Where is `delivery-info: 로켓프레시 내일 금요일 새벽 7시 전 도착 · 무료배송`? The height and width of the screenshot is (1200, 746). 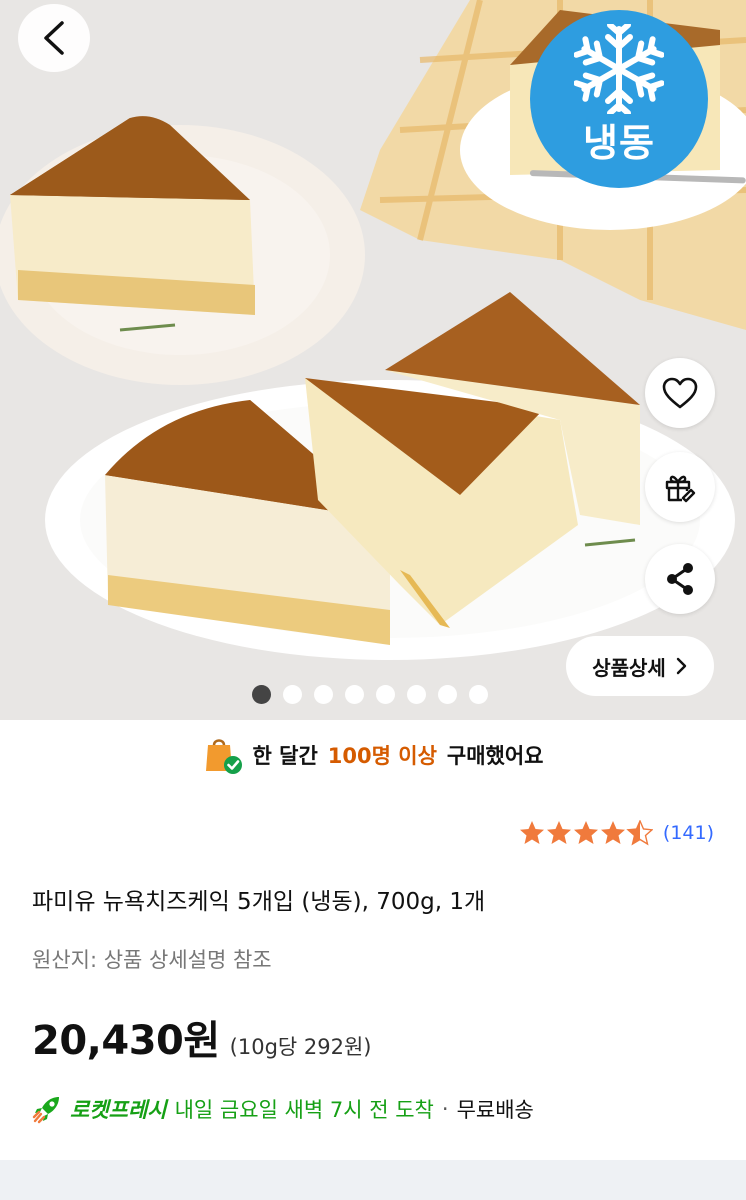
delivery-info: 로켓프레시 내일 금요일 새벽 7시 전 도착 · 무료배송 is located at coordinates (283, 1109).